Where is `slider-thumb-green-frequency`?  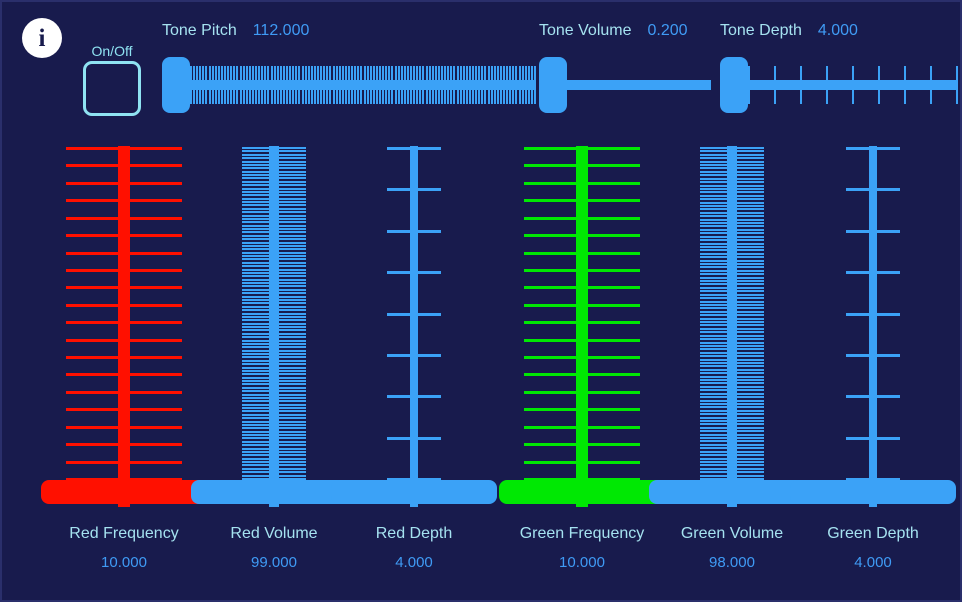
slider-thumb-green-frequency is located at coordinates (582, 492).